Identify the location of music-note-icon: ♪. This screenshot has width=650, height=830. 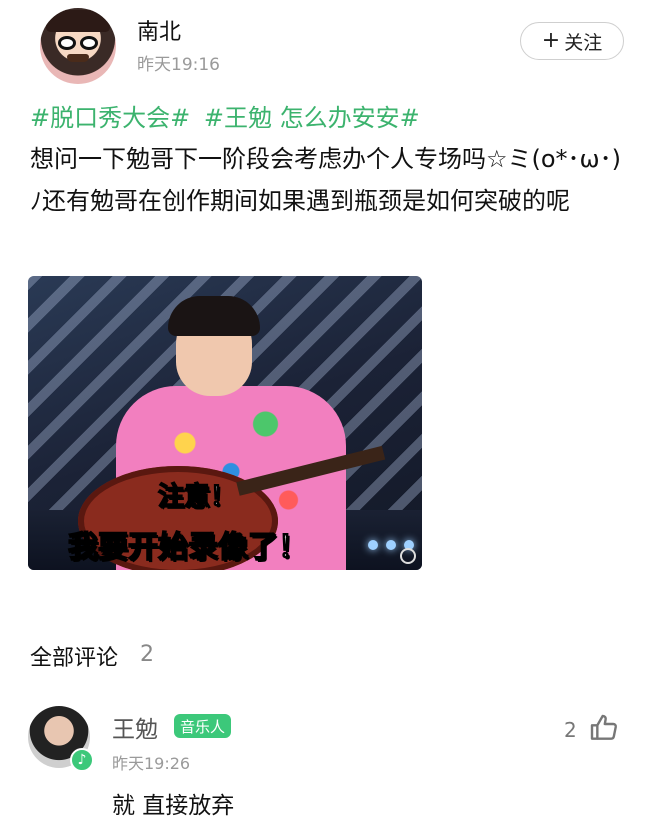
(82, 760).